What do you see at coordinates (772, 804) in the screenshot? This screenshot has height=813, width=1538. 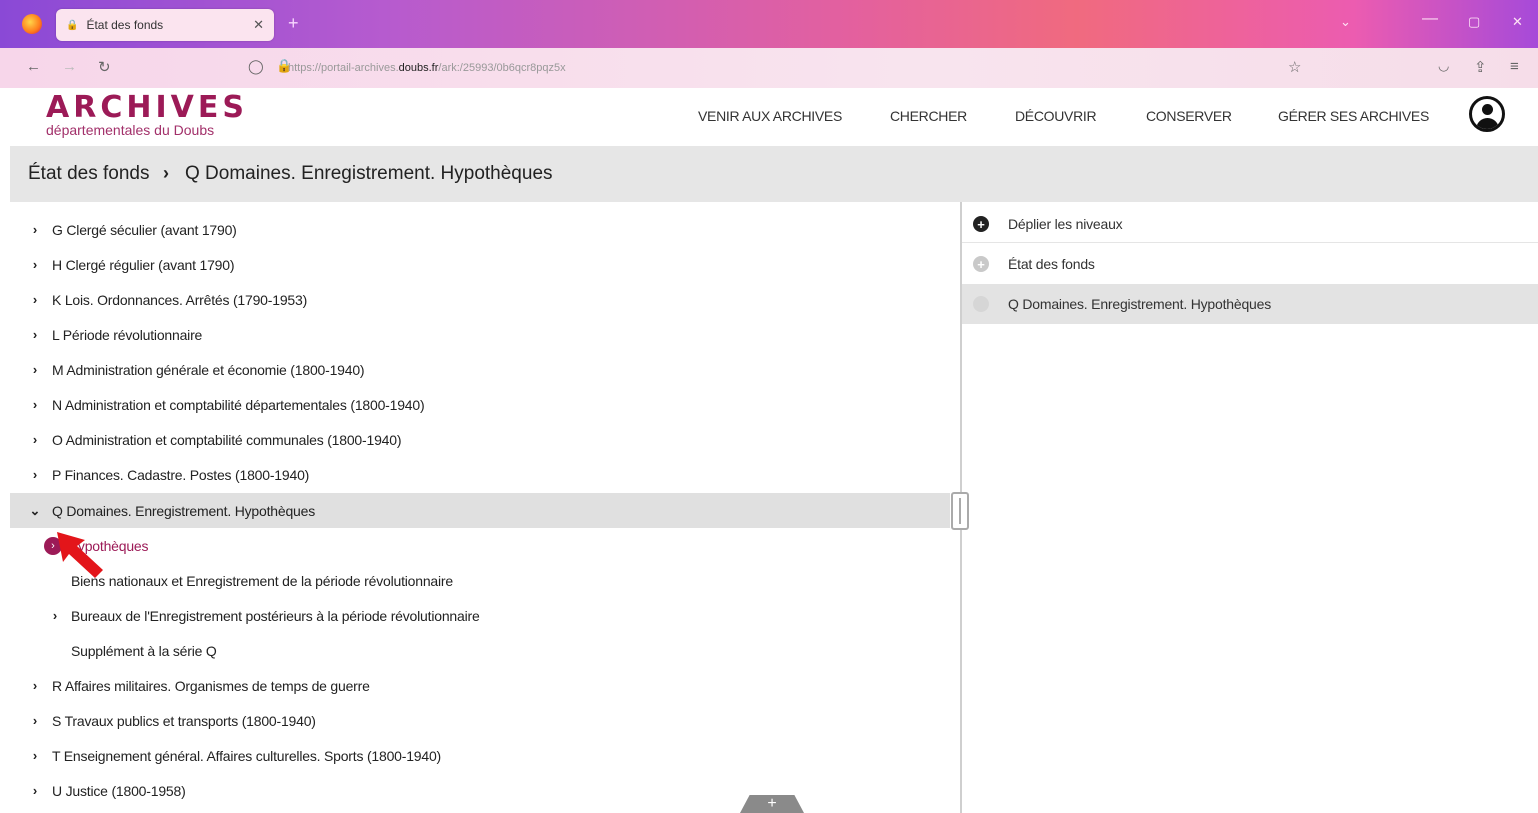 I see `expand-fab-button: +` at bounding box center [772, 804].